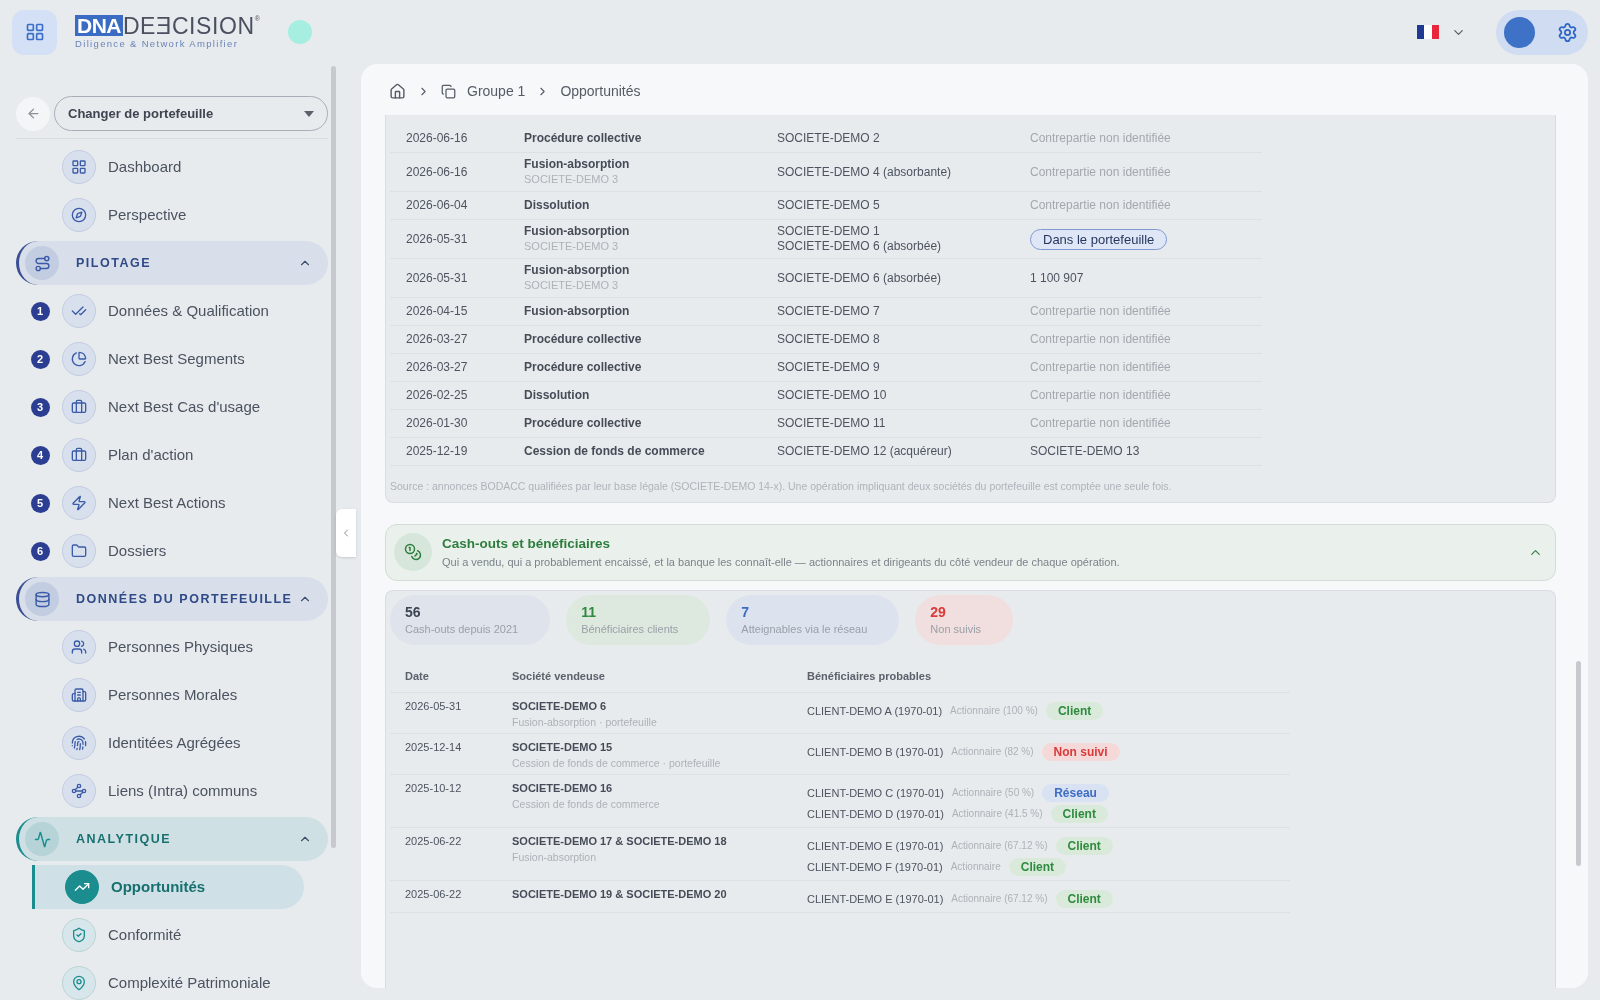  Describe the element at coordinates (964, 619) in the screenshot. I see `stat-card: 29 Non suivis` at that location.